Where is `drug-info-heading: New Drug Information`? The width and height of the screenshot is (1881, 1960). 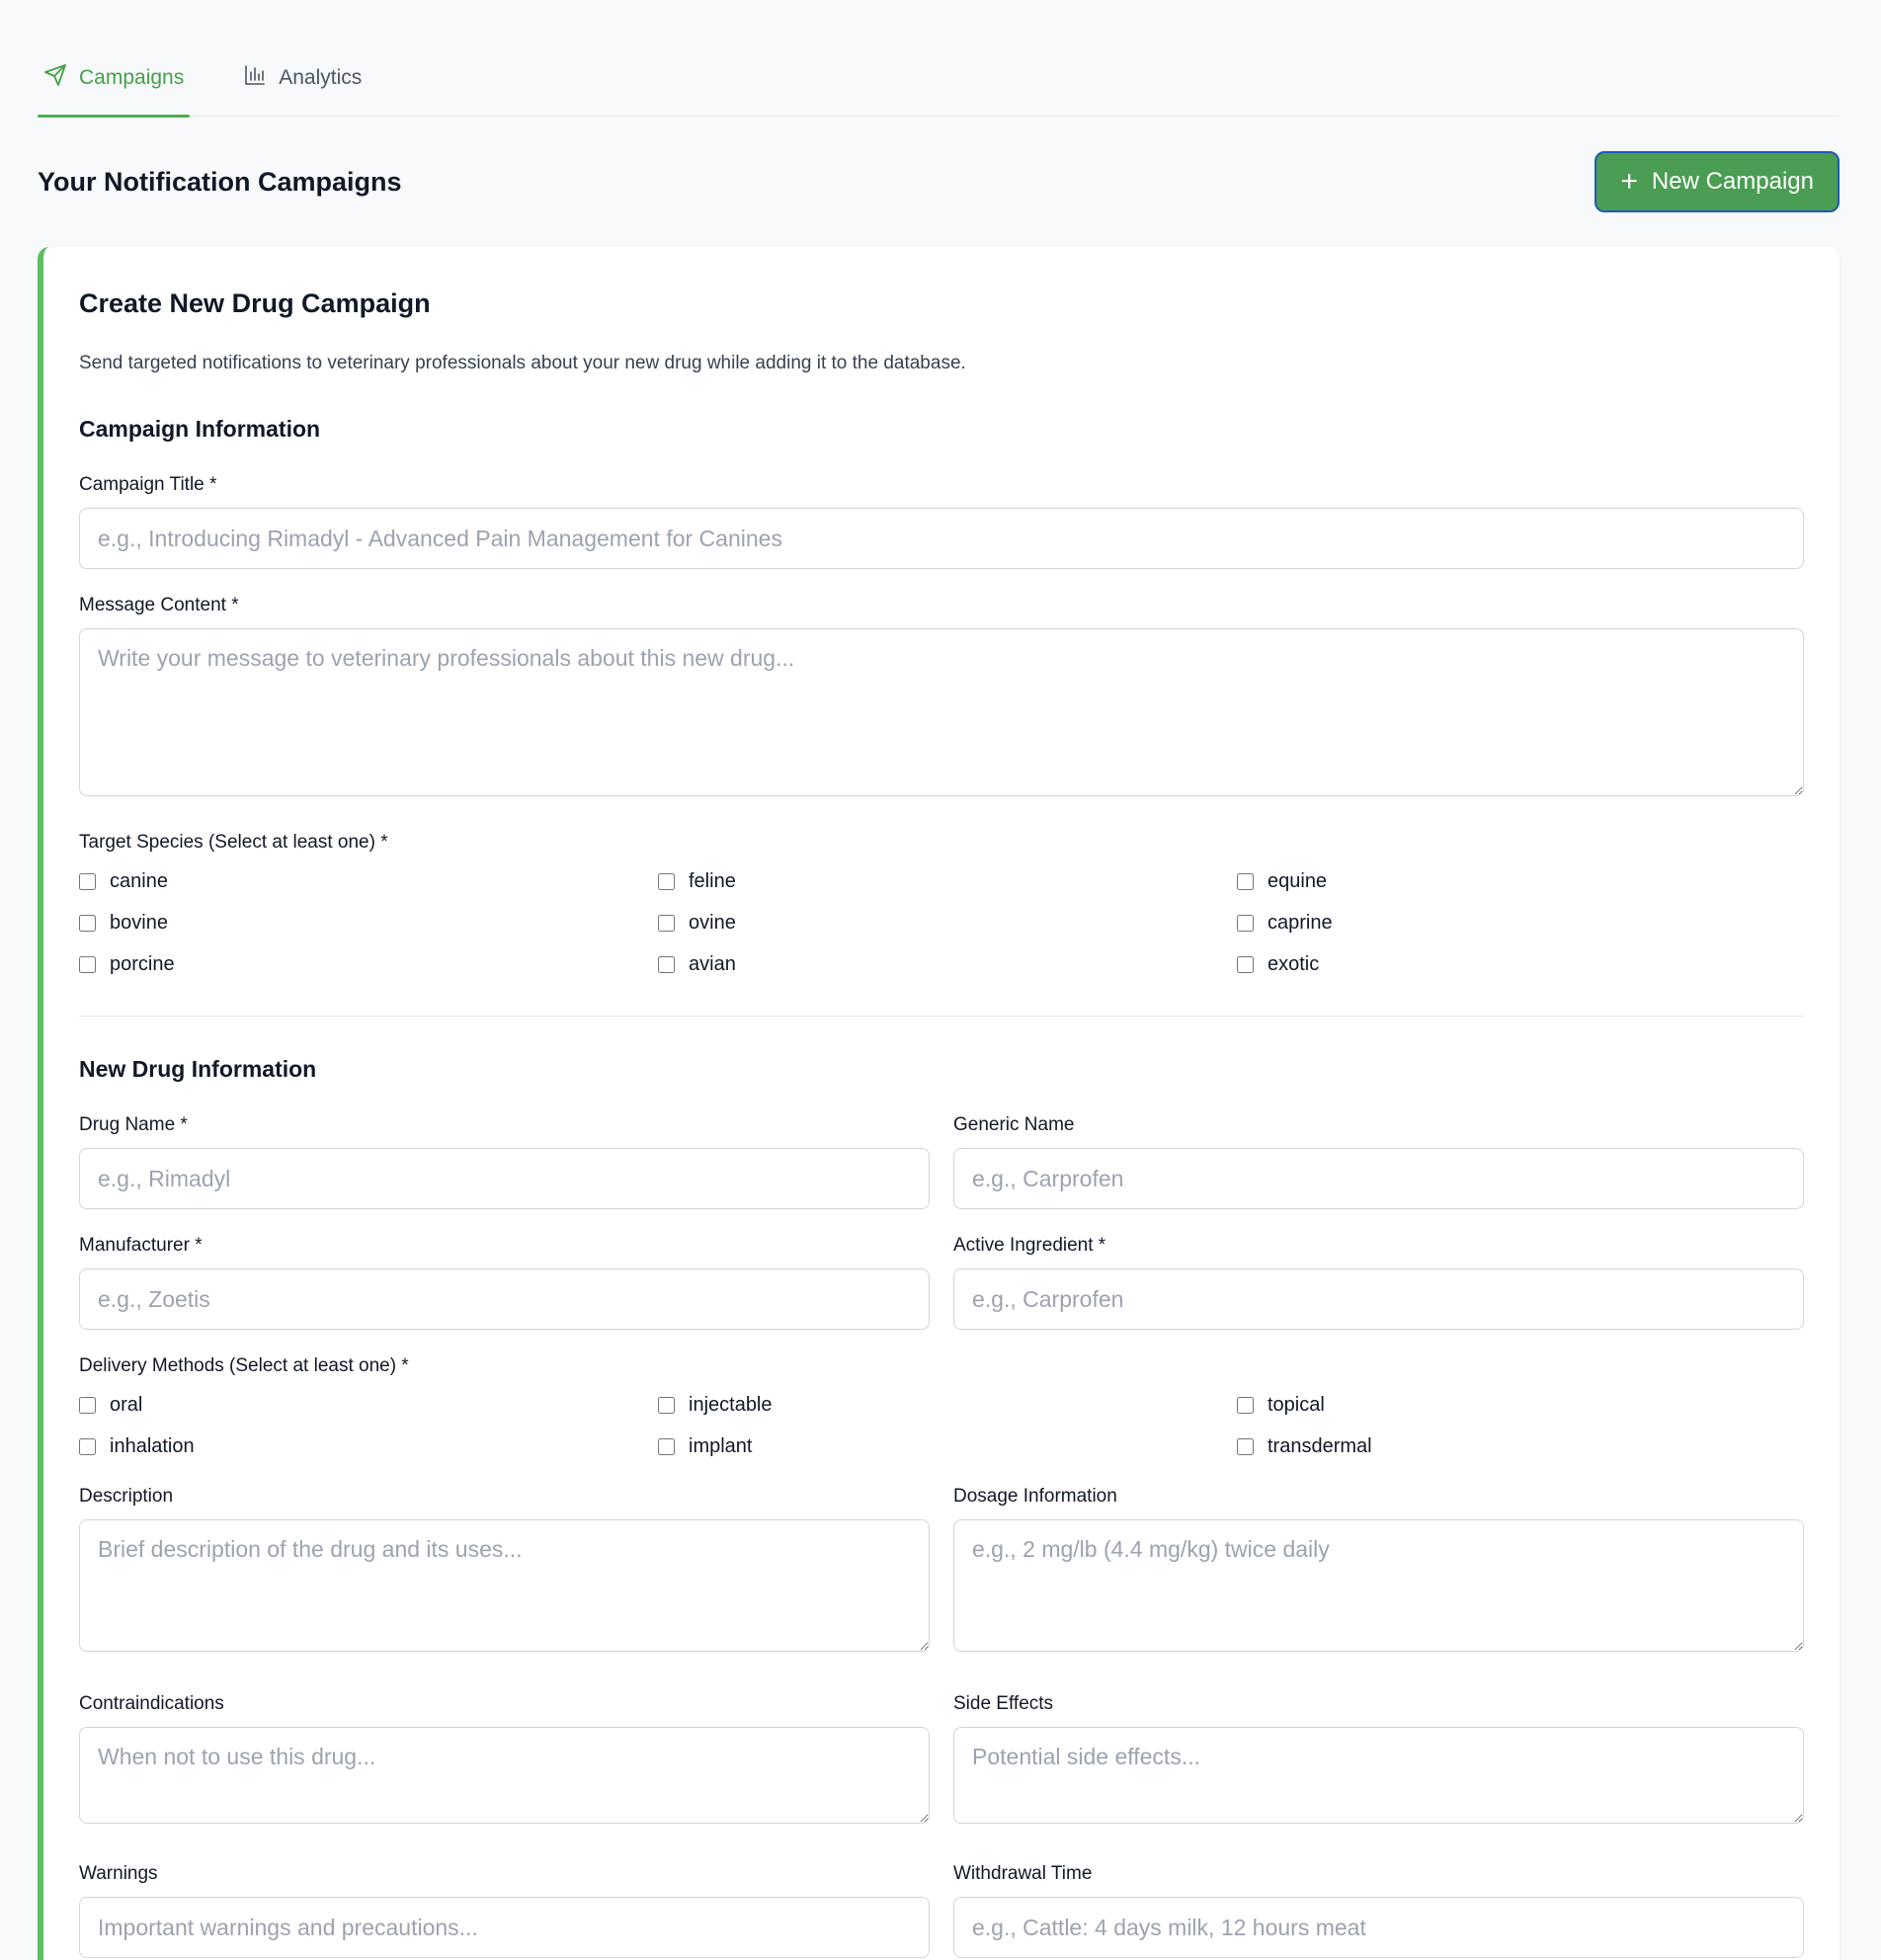 drug-info-heading: New Drug Information is located at coordinates (198, 1069).